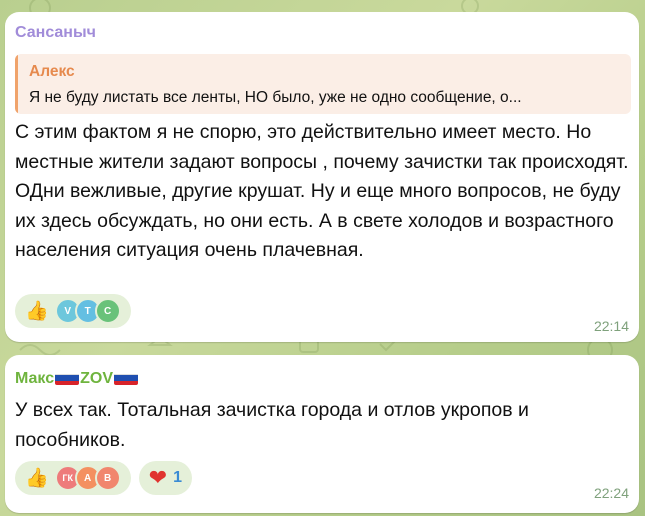 This screenshot has width=645, height=516. I want to click on reaction-thumbs-up: 👍 ГК А В, so click(73, 478).